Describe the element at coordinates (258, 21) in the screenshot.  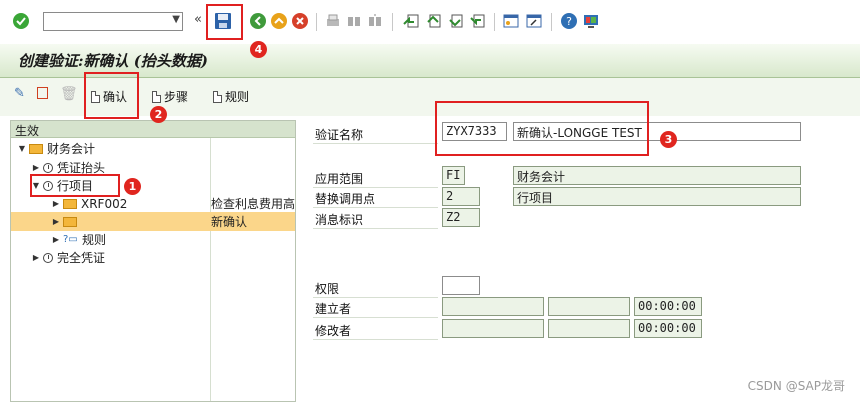
I see `back-icon` at that location.